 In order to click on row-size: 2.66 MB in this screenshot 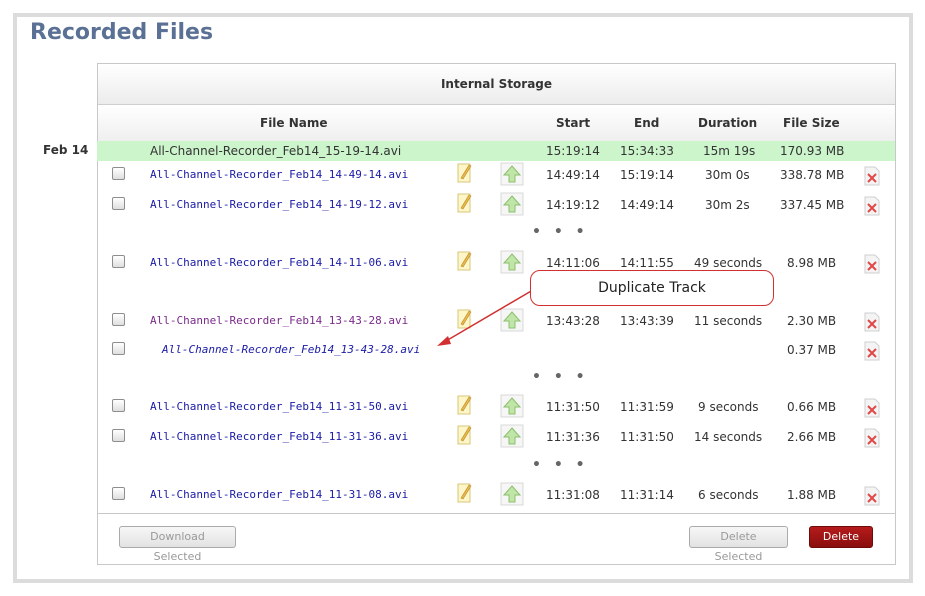, I will do `click(812, 437)`.